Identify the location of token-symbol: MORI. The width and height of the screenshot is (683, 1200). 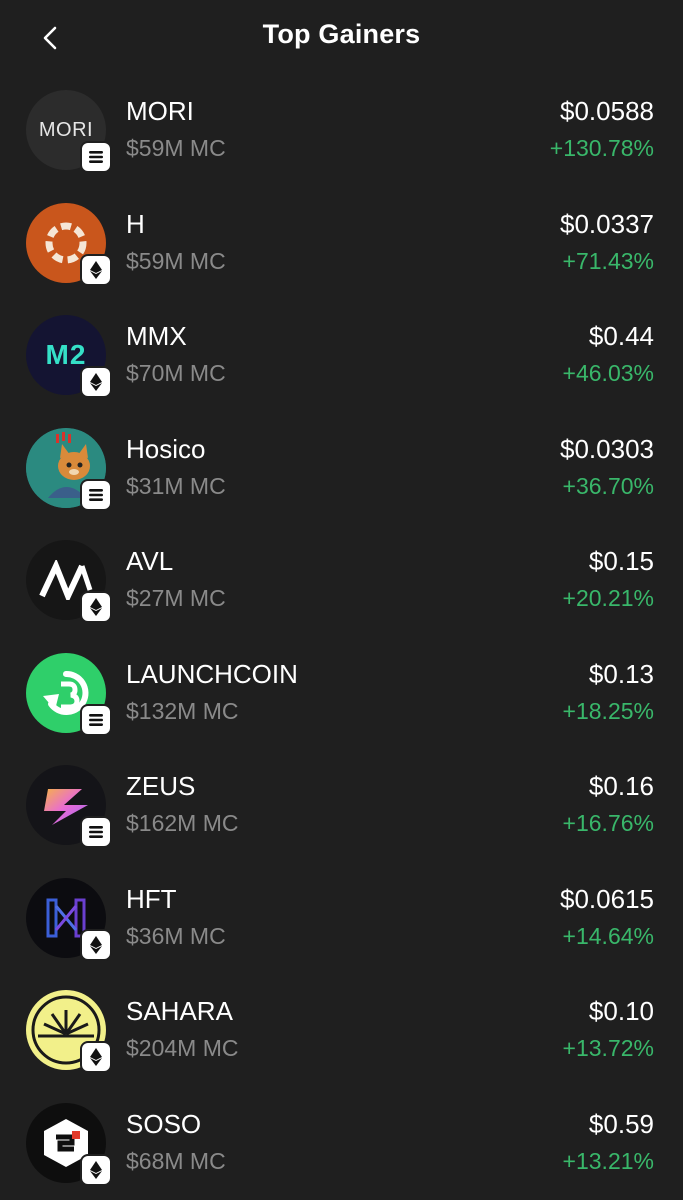
(160, 111).